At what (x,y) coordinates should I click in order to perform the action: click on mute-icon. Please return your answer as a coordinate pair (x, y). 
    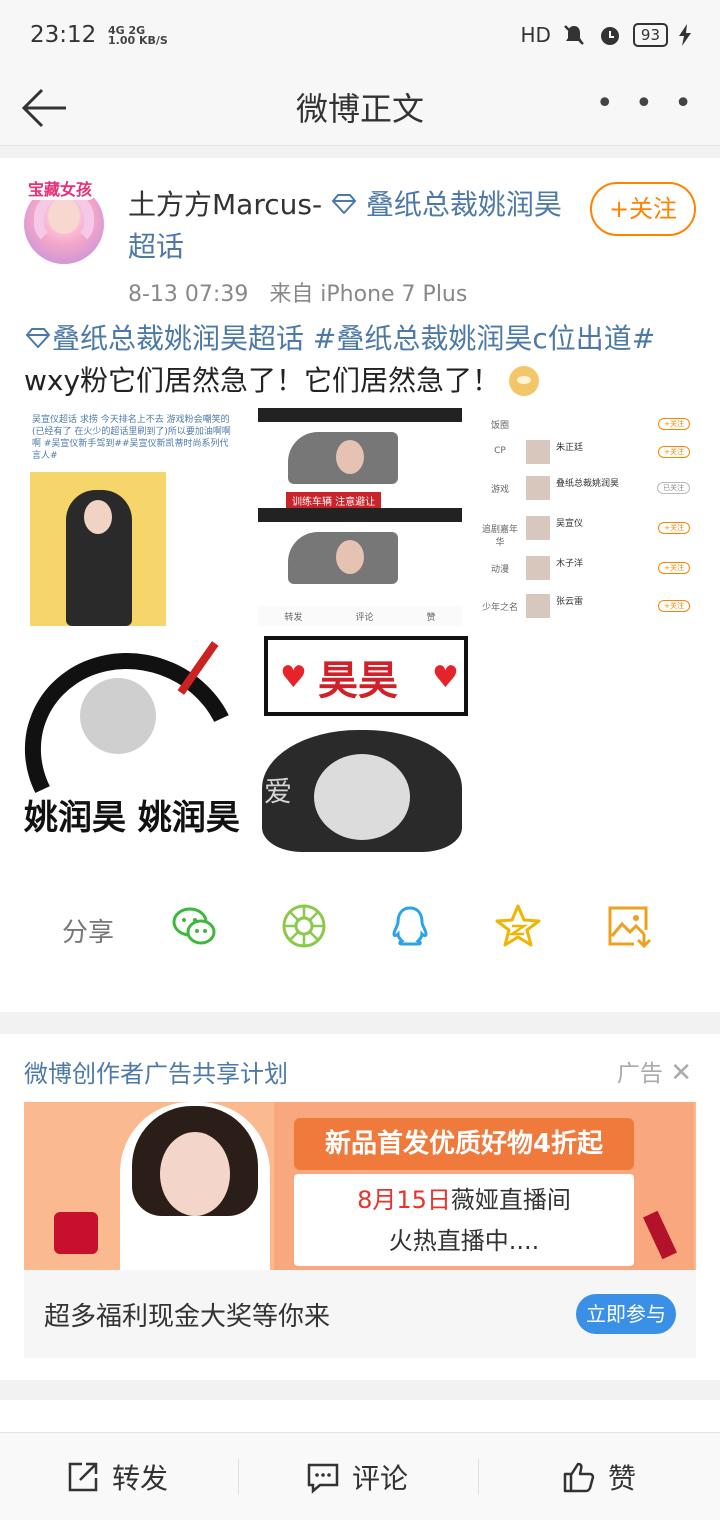
    Looking at the image, I should click on (574, 35).